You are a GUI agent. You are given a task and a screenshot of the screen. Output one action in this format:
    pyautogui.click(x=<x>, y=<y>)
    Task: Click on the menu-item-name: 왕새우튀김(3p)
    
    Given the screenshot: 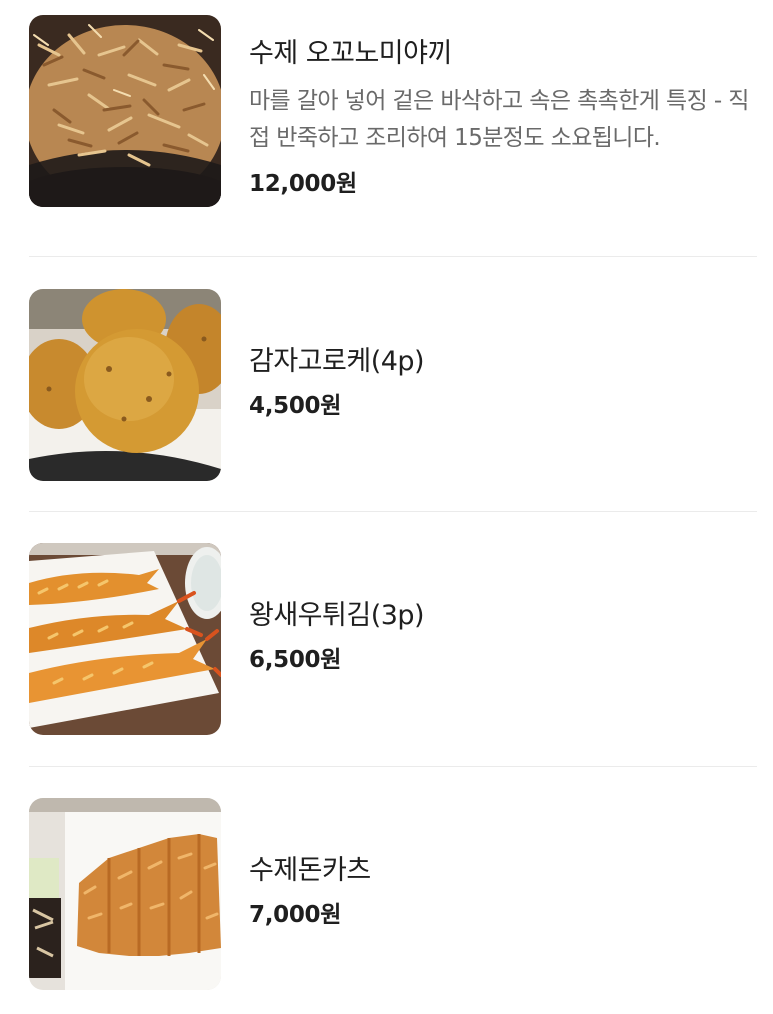 What is the action you would take?
    pyautogui.click(x=337, y=615)
    